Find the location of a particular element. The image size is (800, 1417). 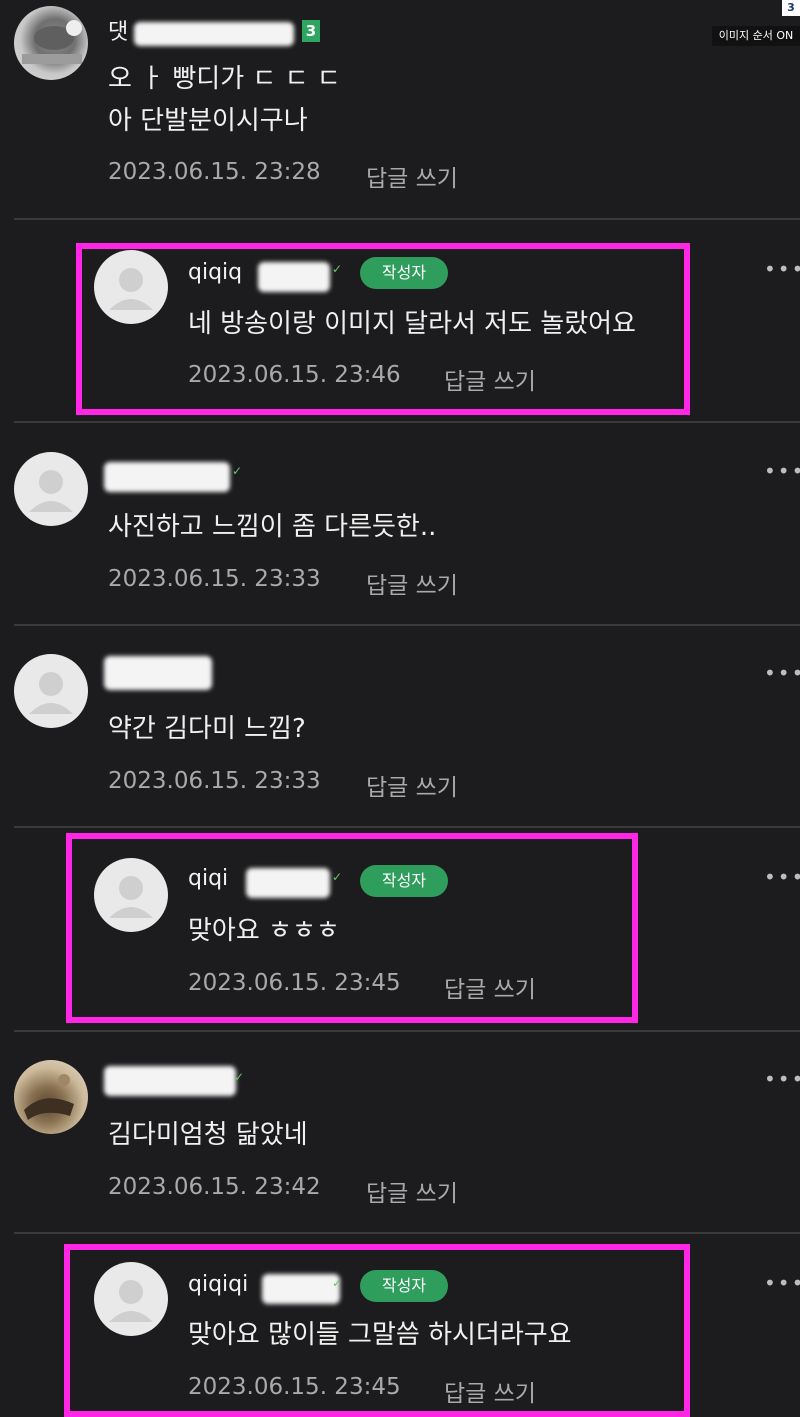

level-badge: 3 is located at coordinates (311, 31).